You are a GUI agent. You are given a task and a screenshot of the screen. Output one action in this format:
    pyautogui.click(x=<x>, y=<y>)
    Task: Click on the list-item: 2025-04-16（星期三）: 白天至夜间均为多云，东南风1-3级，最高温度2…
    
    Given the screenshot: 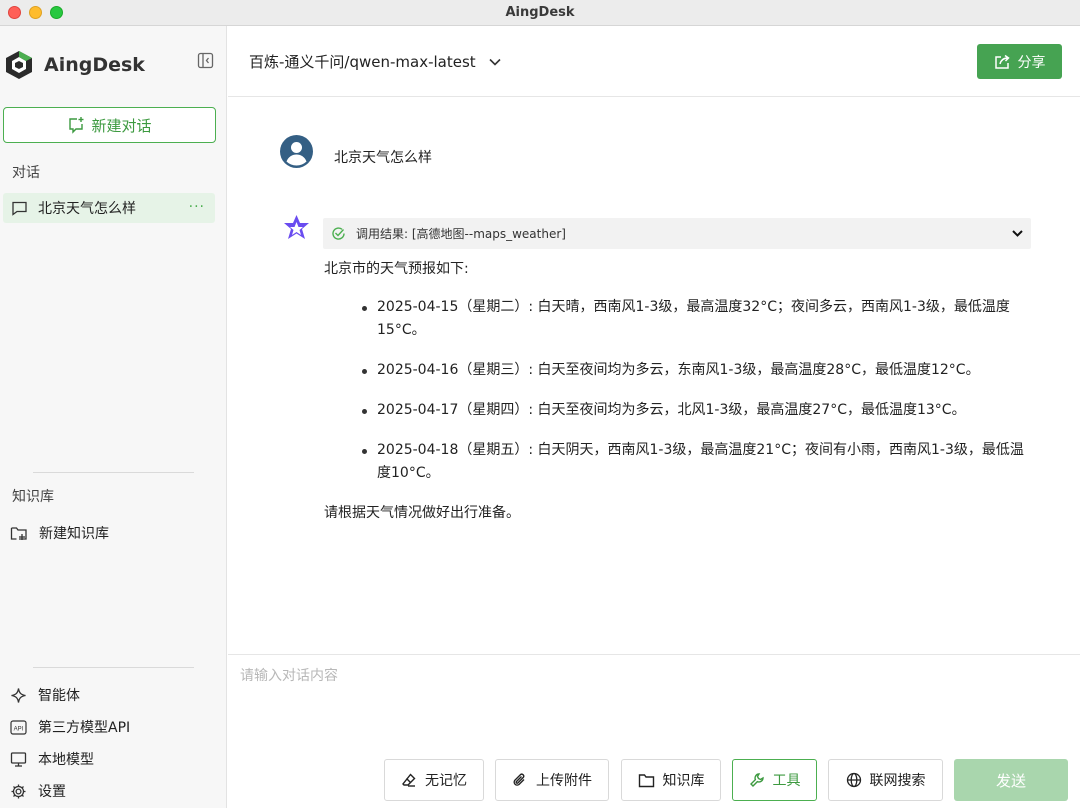 What is the action you would take?
    pyautogui.click(x=698, y=370)
    